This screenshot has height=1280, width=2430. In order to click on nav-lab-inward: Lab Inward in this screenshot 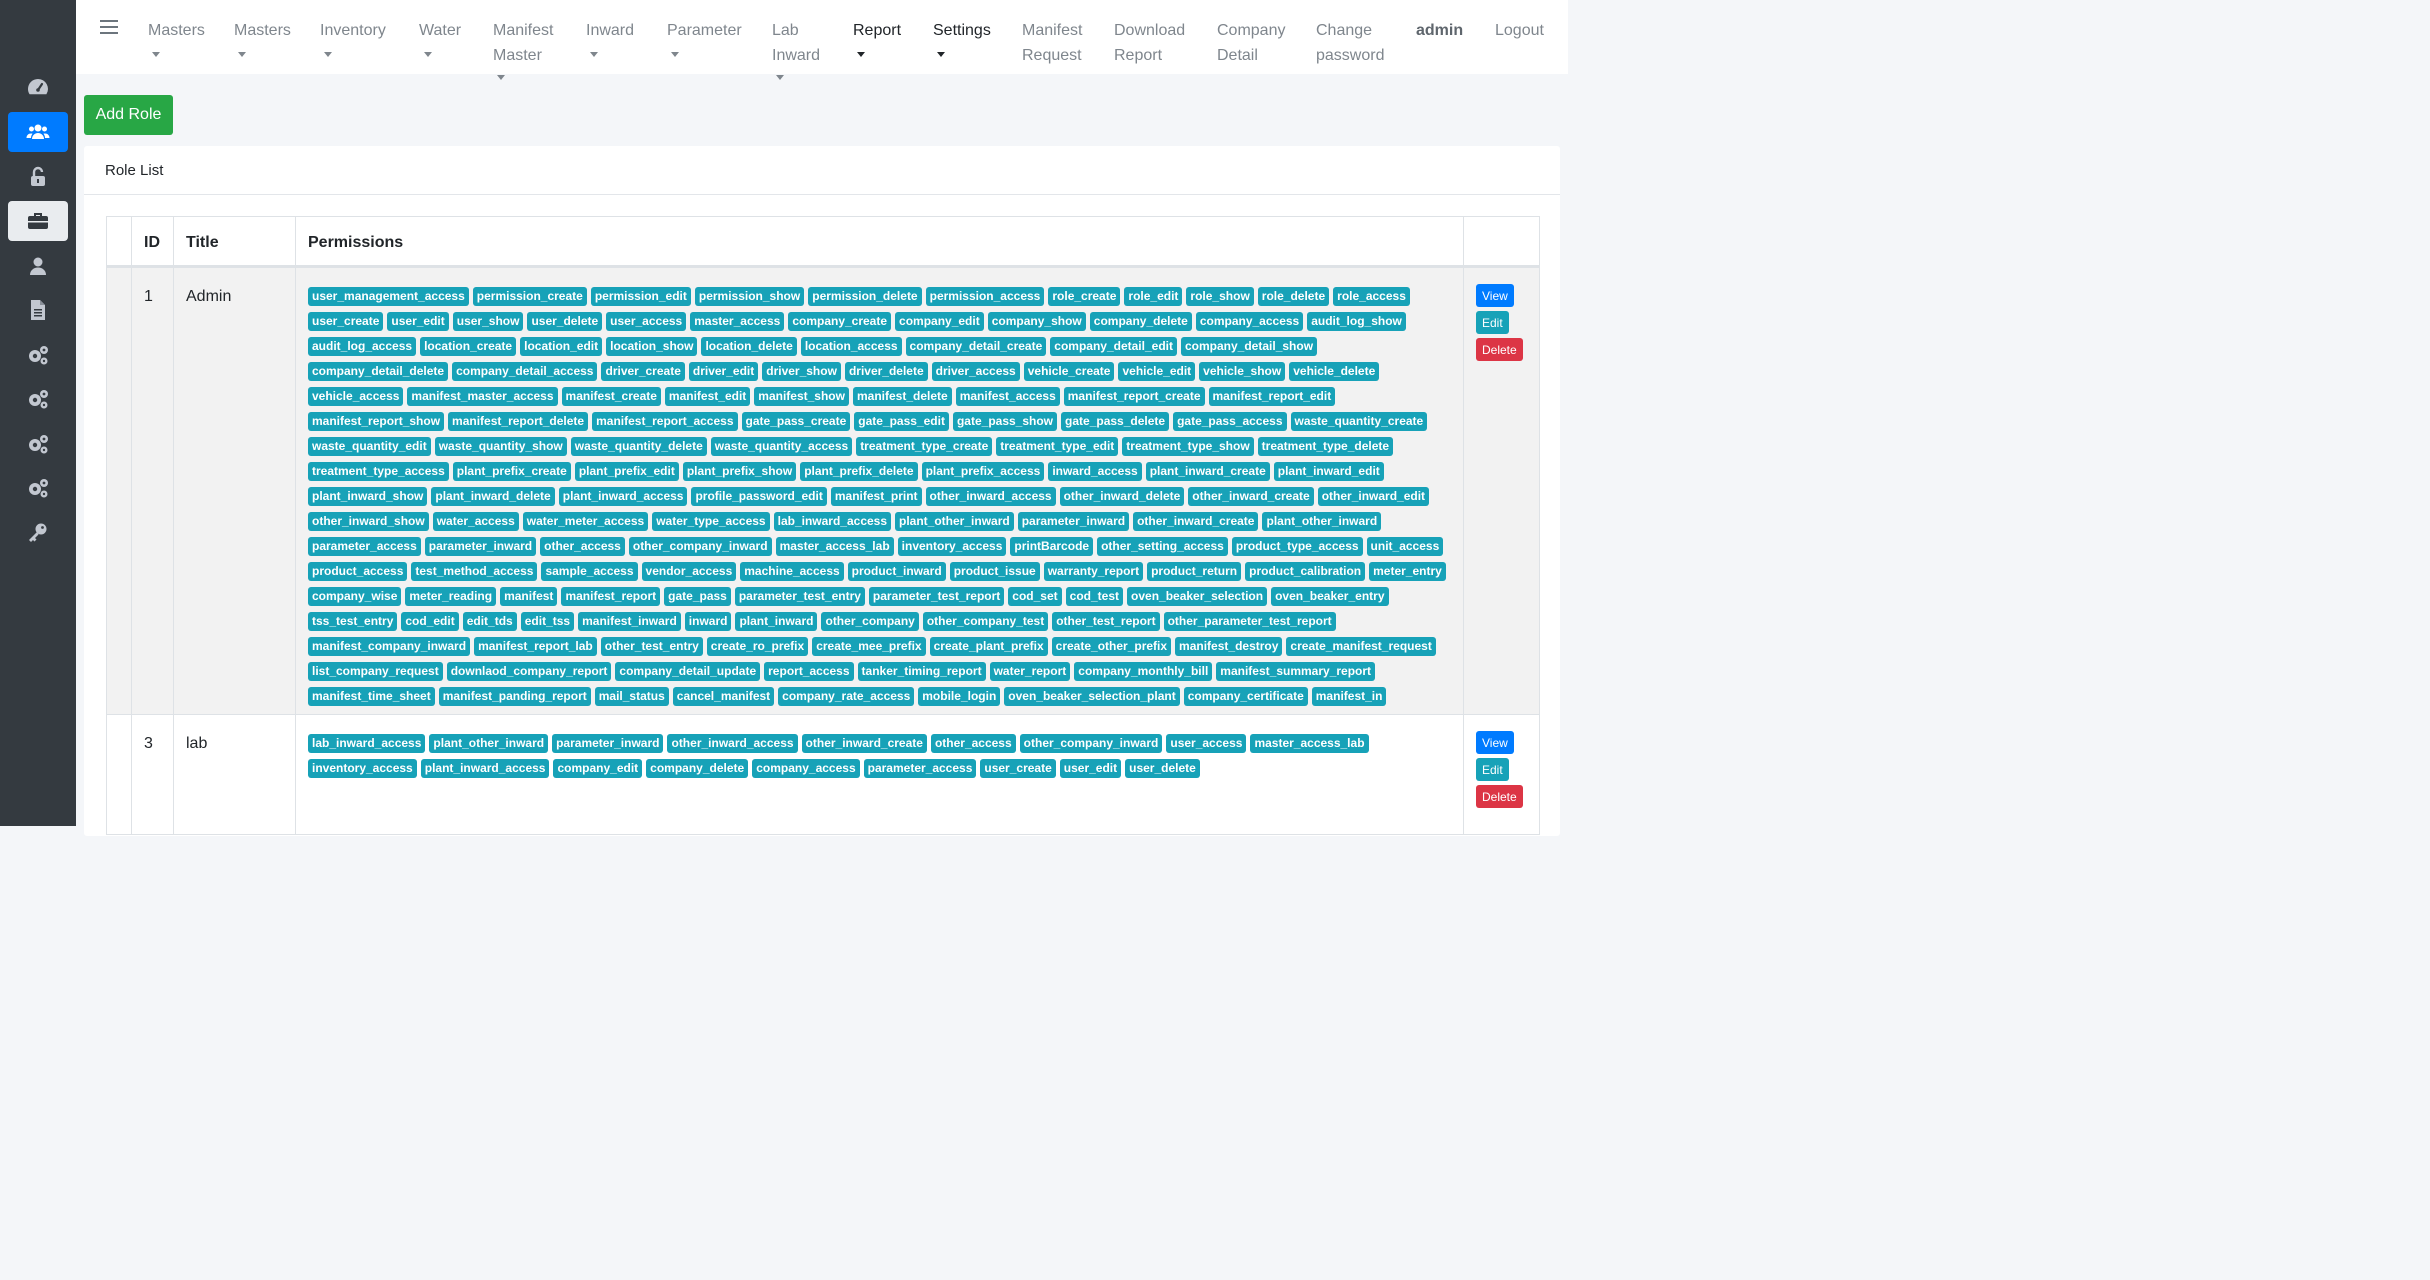, I will do `click(796, 49)`.